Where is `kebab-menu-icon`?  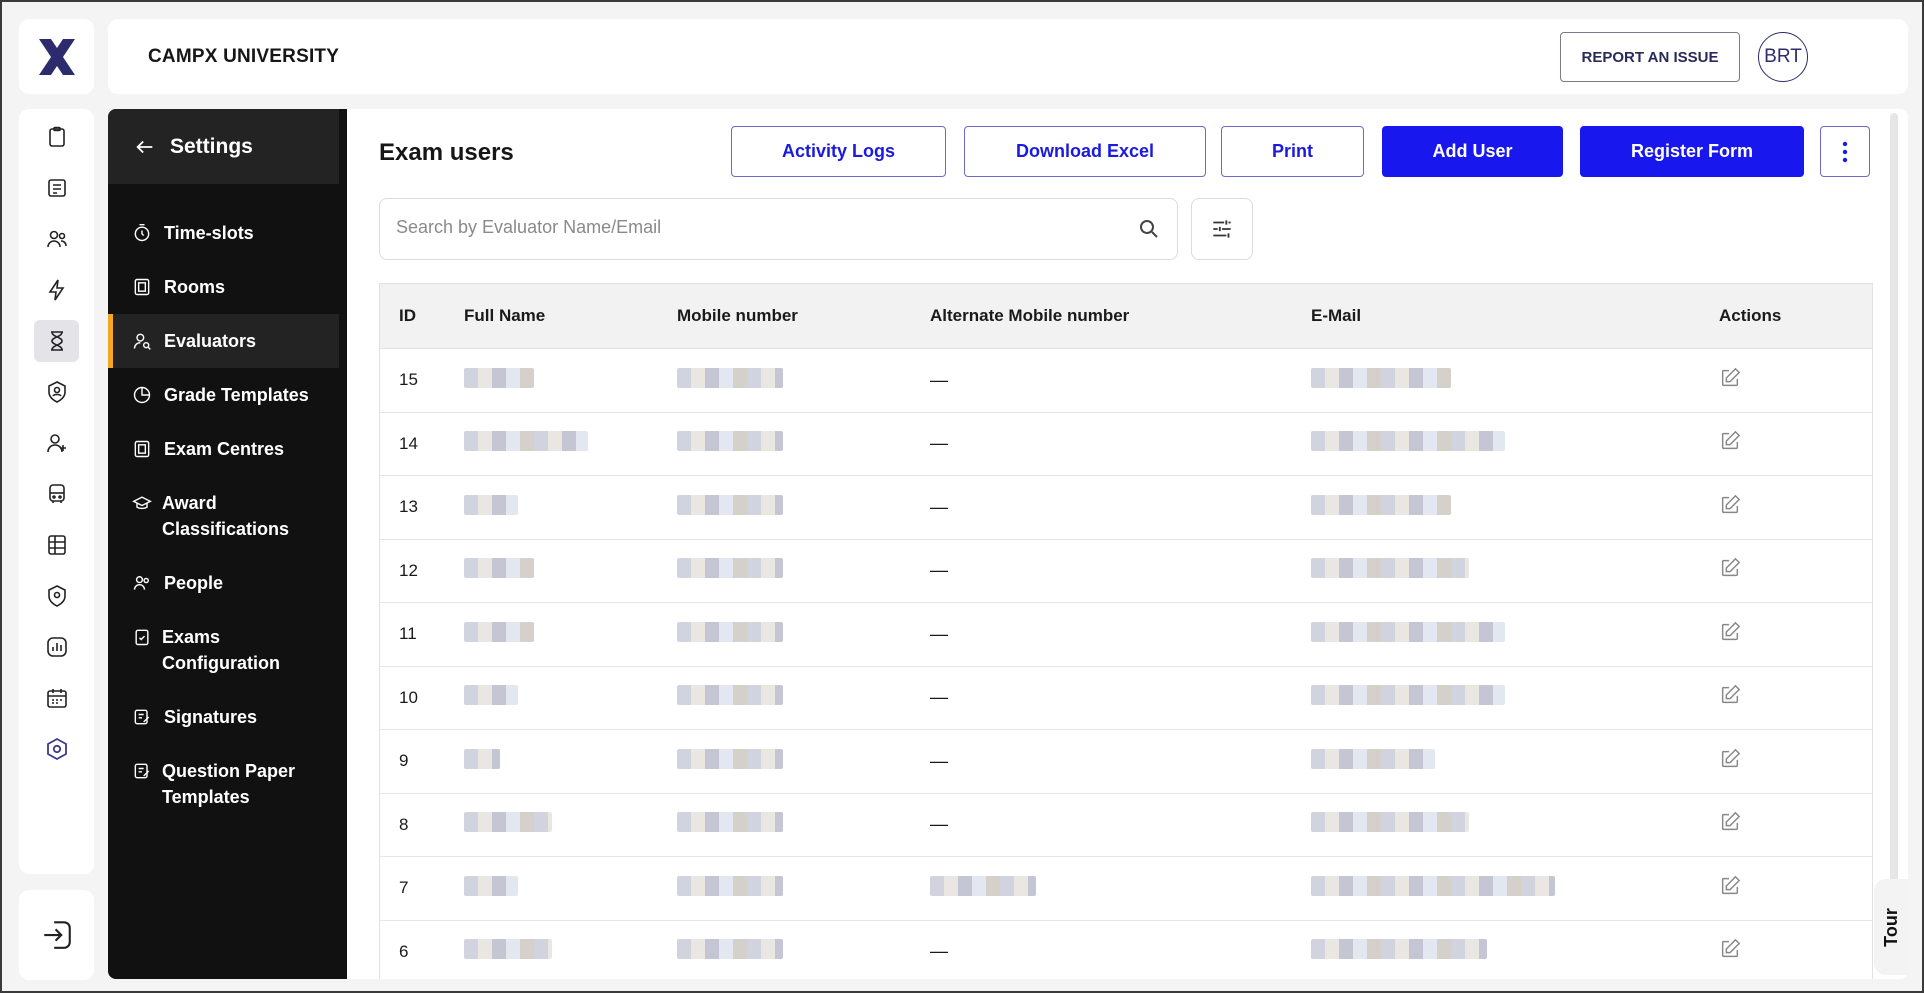 kebab-menu-icon is located at coordinates (1845, 151).